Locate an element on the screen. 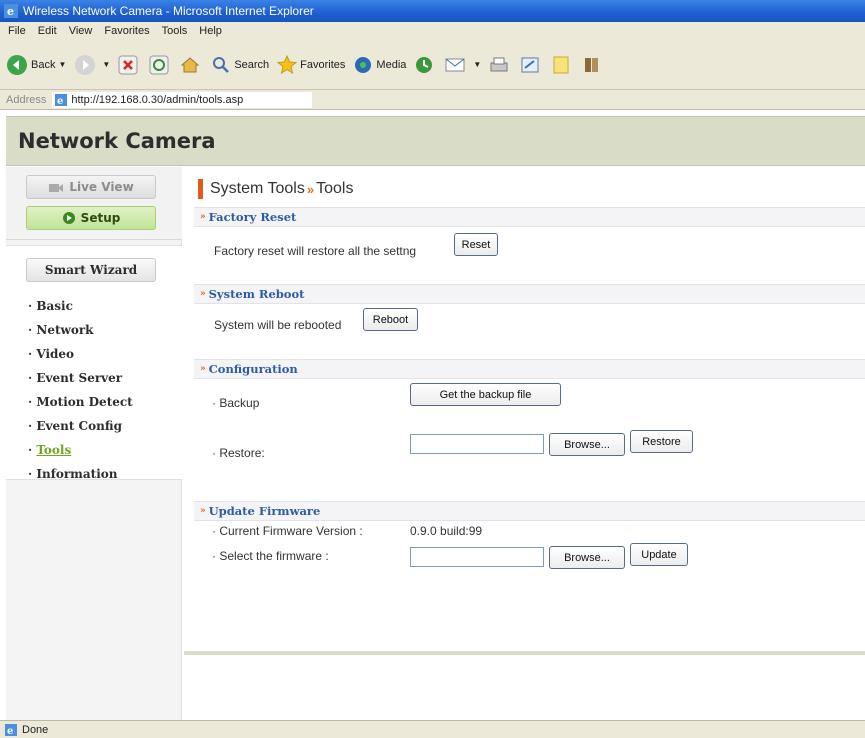 The image size is (865, 738). setup-button: Setup is located at coordinates (91, 218).